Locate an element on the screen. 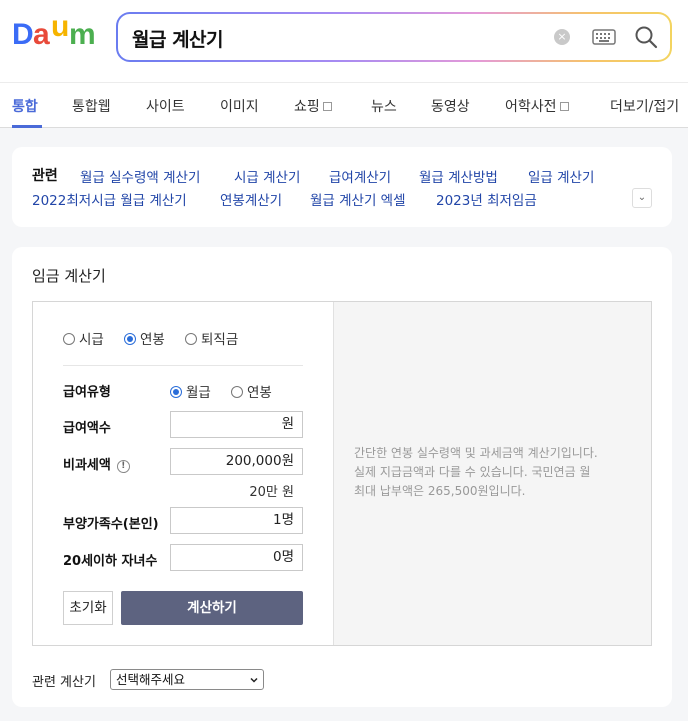 This screenshot has height=721, width=688. tab-news: 뉴스 is located at coordinates (384, 106).